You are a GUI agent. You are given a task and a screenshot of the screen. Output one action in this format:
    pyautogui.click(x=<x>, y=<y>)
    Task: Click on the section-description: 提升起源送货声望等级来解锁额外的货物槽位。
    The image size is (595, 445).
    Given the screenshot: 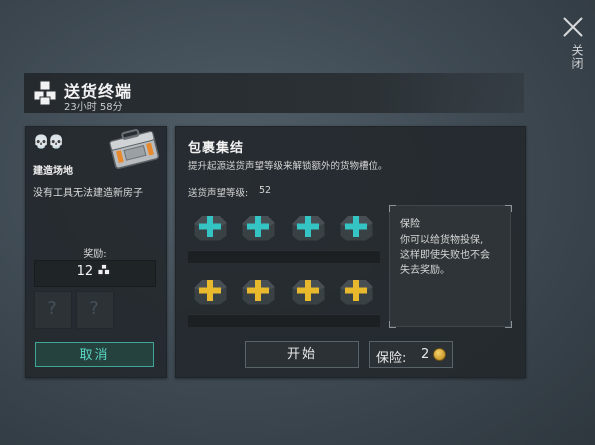 What is the action you would take?
    pyautogui.click(x=288, y=166)
    